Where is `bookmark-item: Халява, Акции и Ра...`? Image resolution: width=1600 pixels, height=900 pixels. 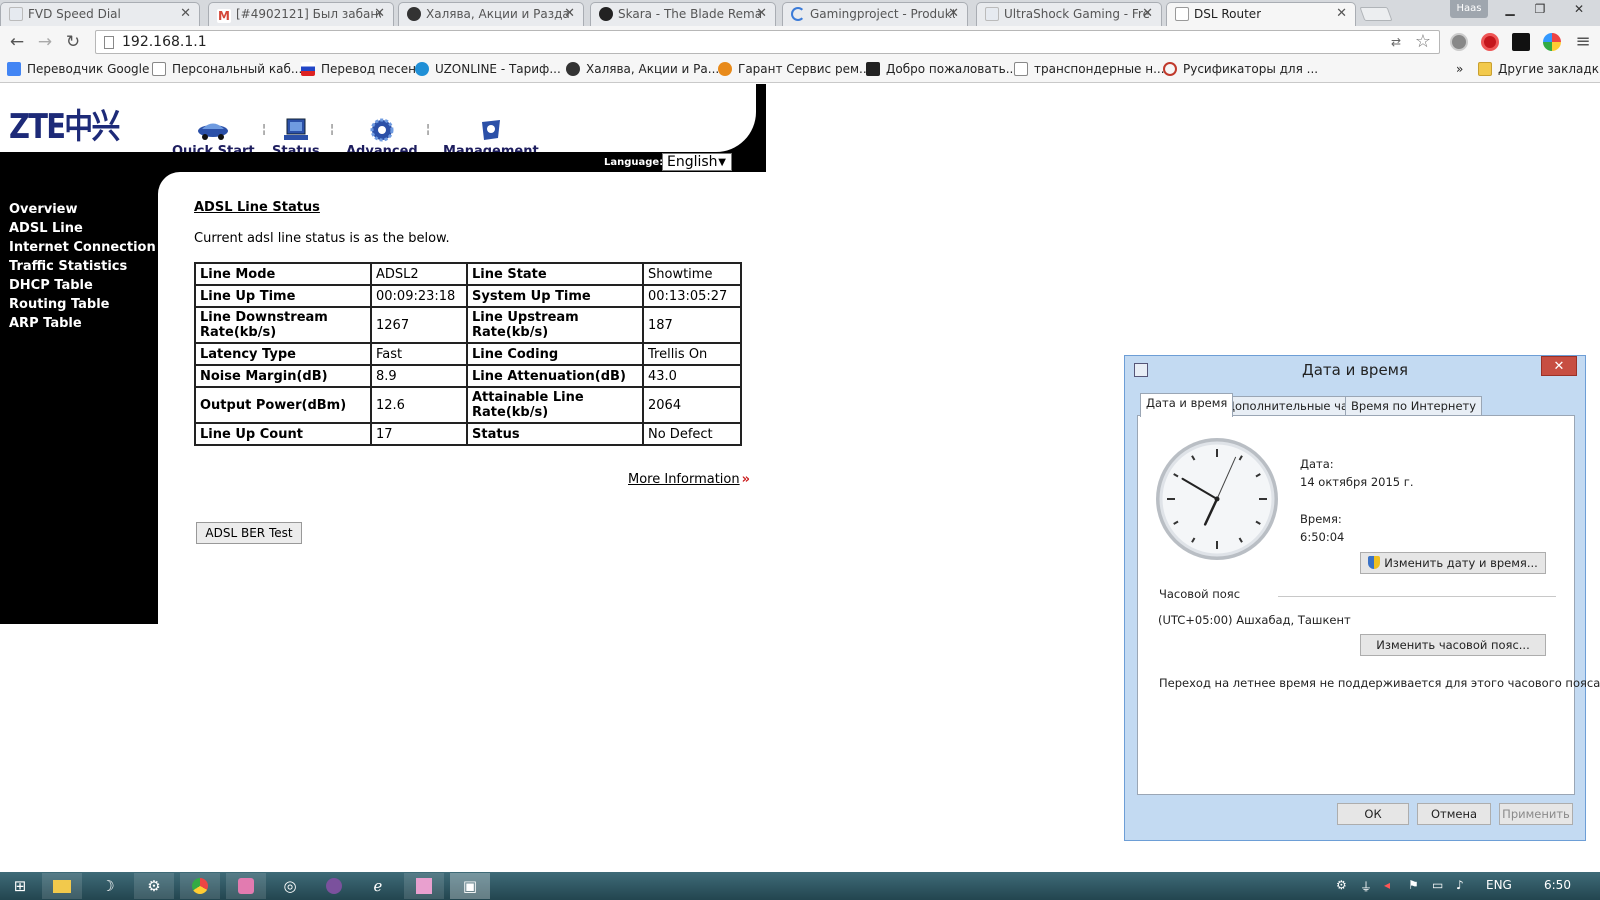
bookmark-item: Халява, Акции и Ра... is located at coordinates (642, 69).